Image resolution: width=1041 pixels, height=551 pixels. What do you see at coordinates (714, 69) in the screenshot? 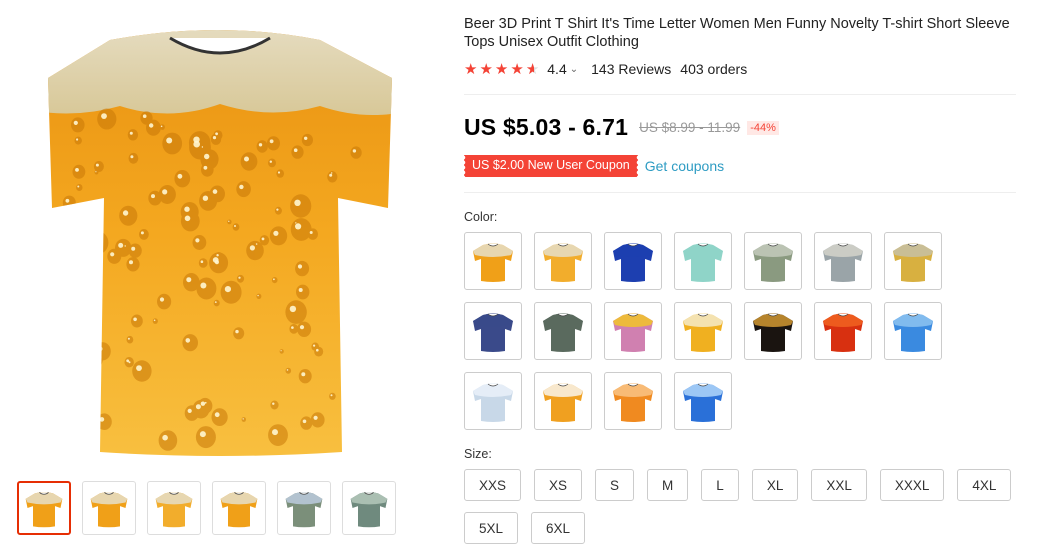
I see `orders-count: 403 orders` at bounding box center [714, 69].